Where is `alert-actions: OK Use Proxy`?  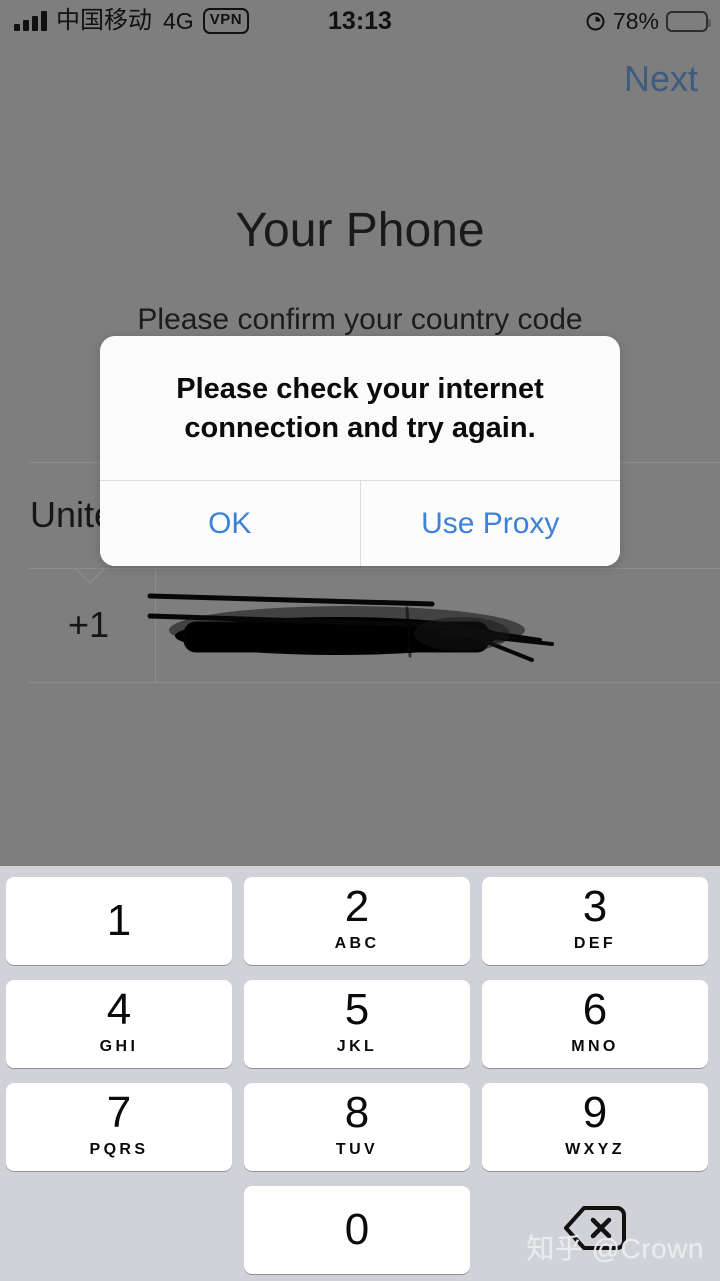 alert-actions: OK Use Proxy is located at coordinates (360, 523).